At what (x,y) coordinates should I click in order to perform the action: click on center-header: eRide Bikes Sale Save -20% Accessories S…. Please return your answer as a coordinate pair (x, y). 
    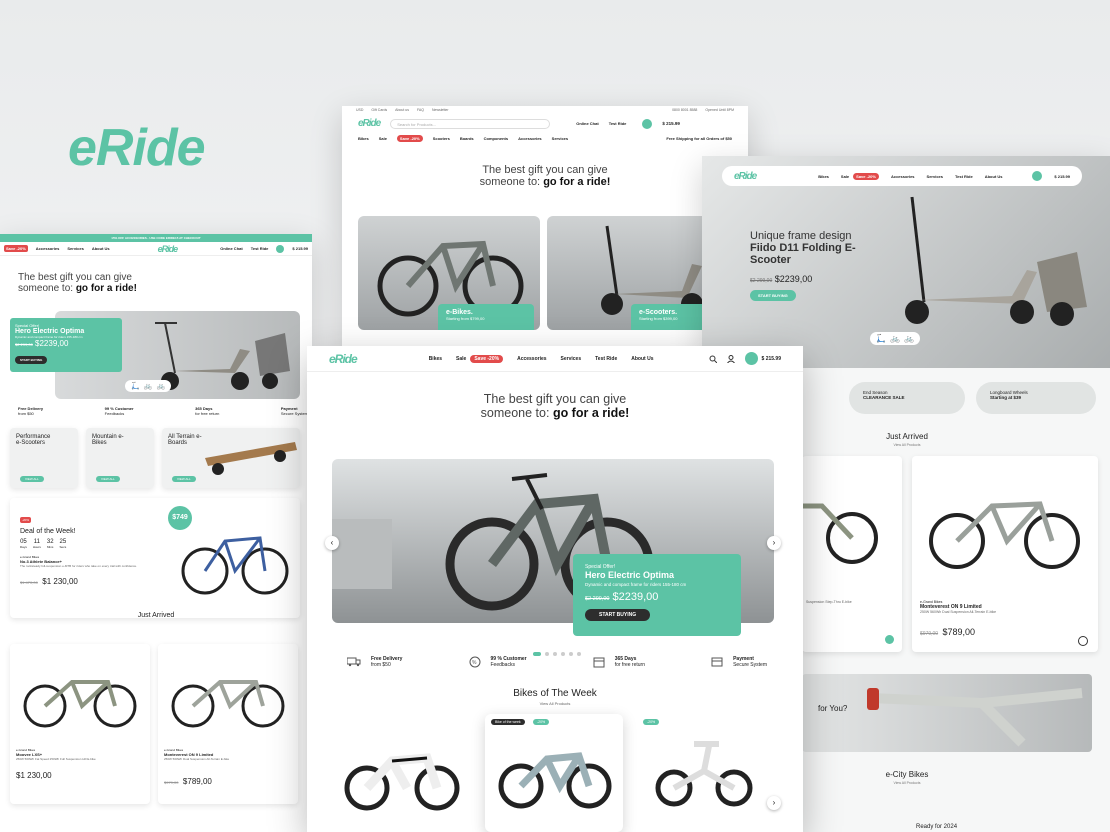
    Looking at the image, I should click on (555, 359).